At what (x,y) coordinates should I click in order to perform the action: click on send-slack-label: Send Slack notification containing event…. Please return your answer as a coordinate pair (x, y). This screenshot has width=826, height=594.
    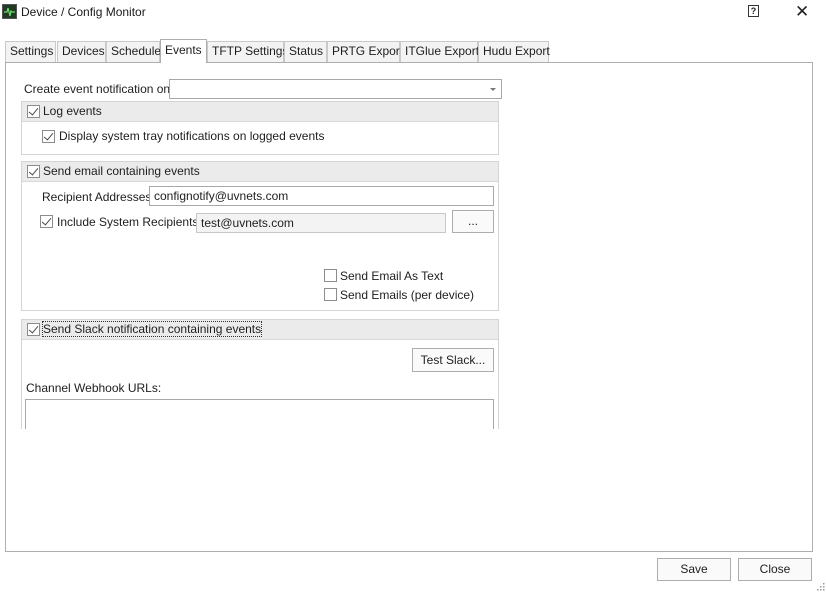
    Looking at the image, I should click on (152, 329).